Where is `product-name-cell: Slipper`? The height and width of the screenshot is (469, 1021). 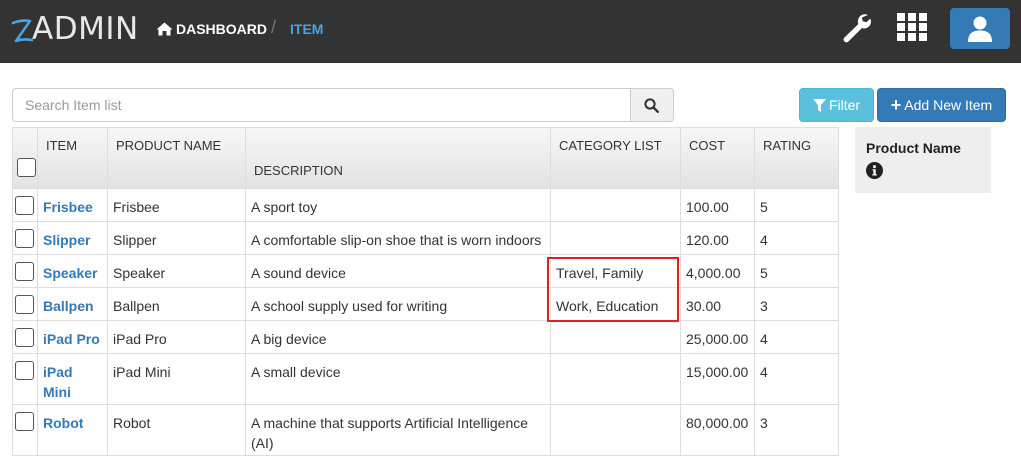 product-name-cell: Slipper is located at coordinates (176, 238).